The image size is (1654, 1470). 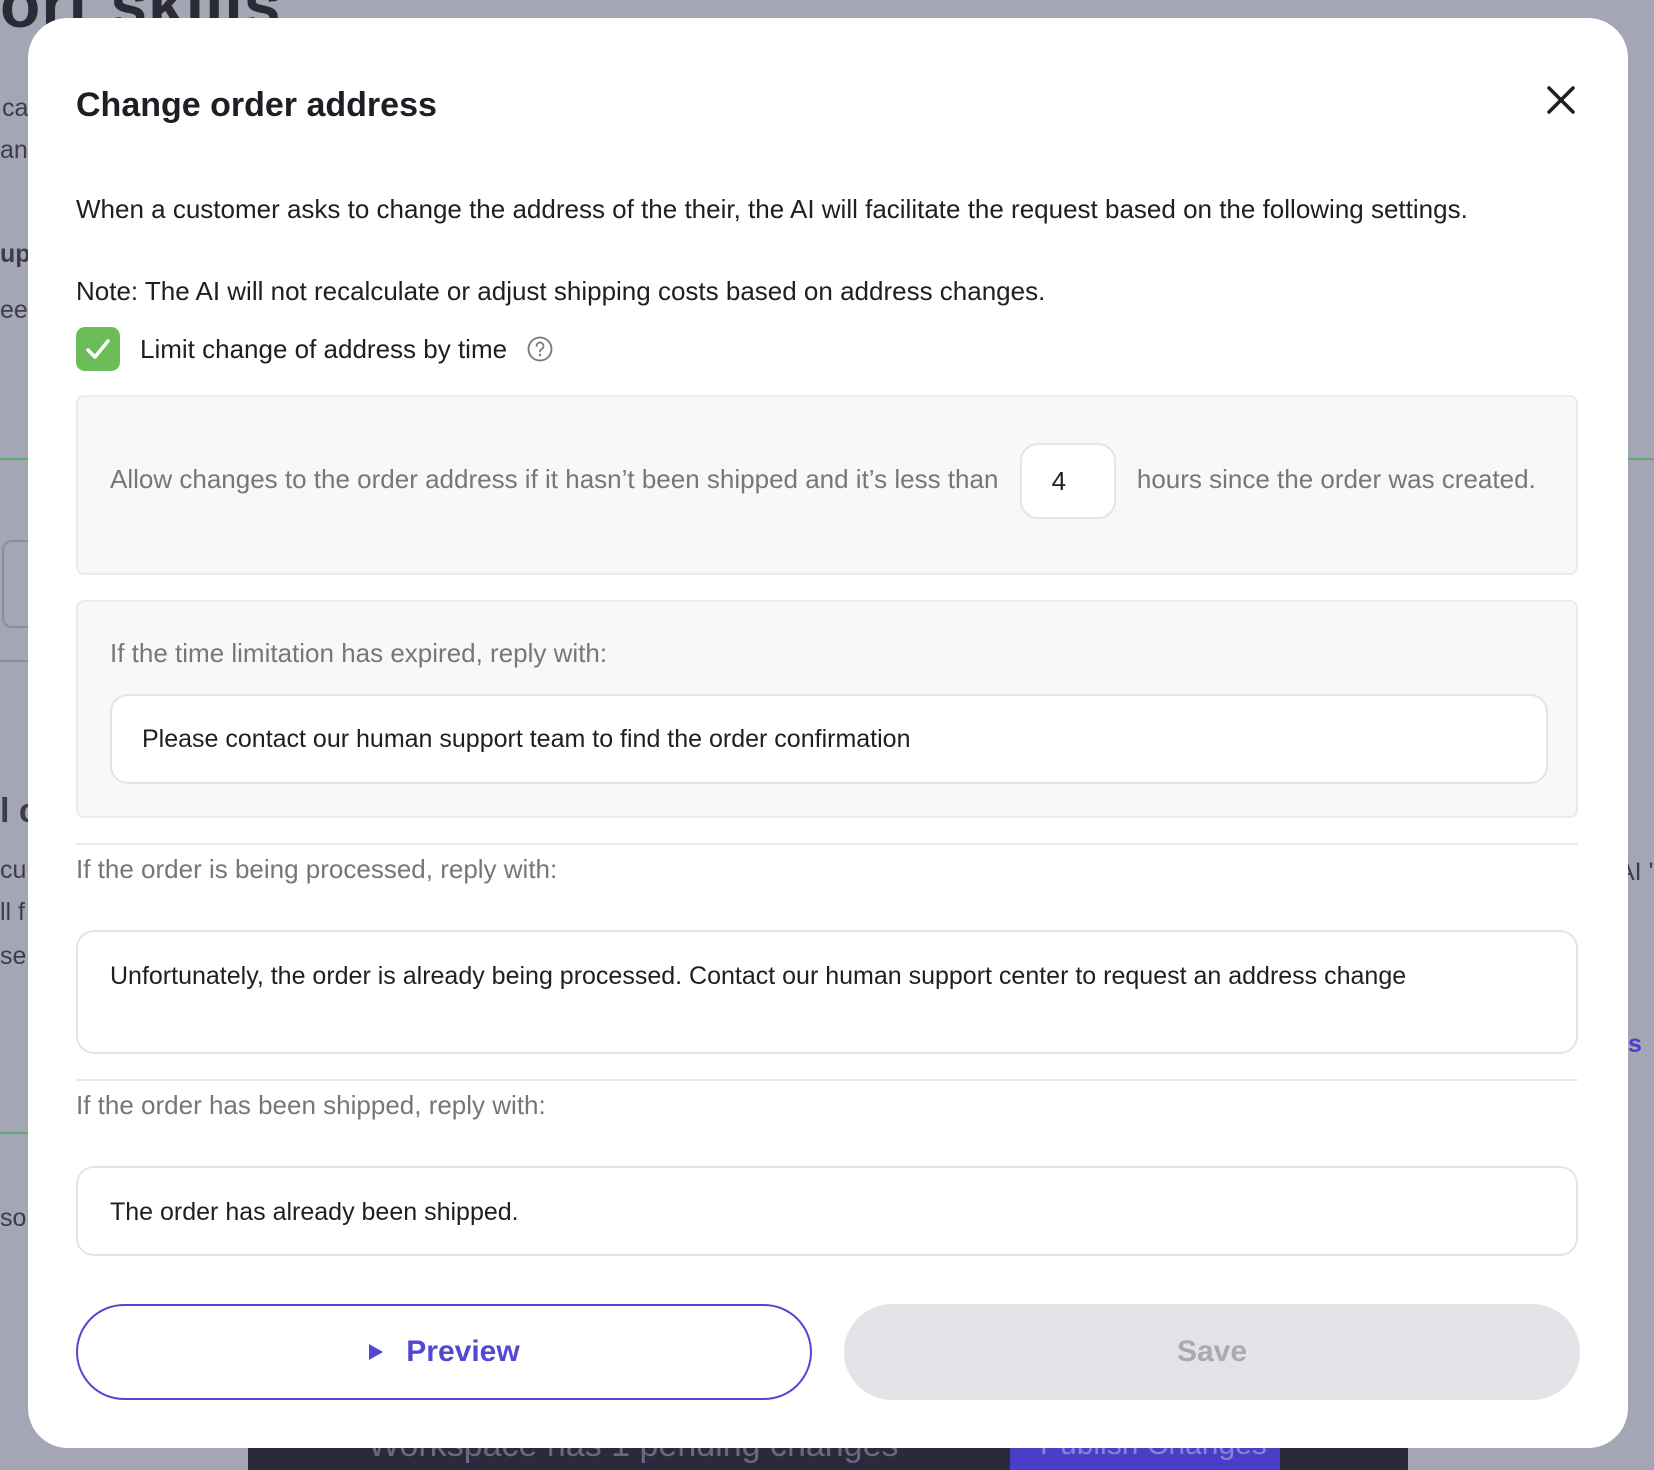 I want to click on save-button: Save, so click(x=1212, y=1352).